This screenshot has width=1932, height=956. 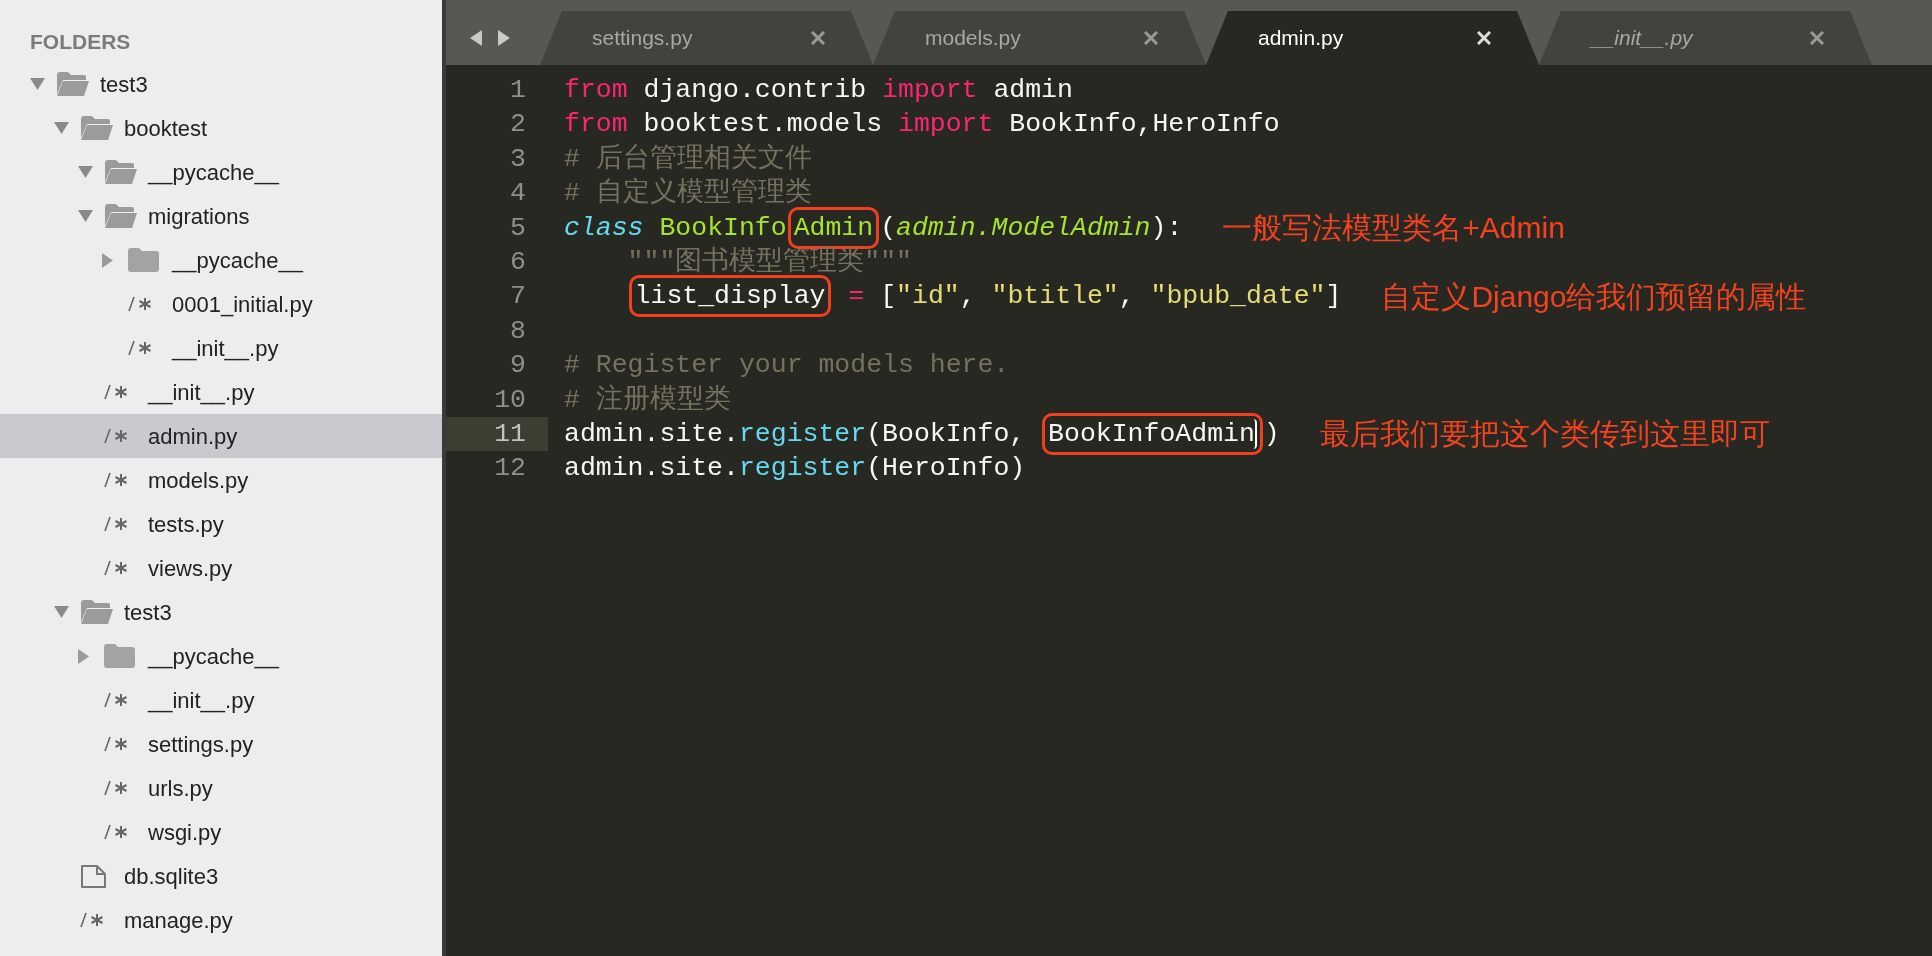 I want to click on line-number: 11, so click(x=497, y=434).